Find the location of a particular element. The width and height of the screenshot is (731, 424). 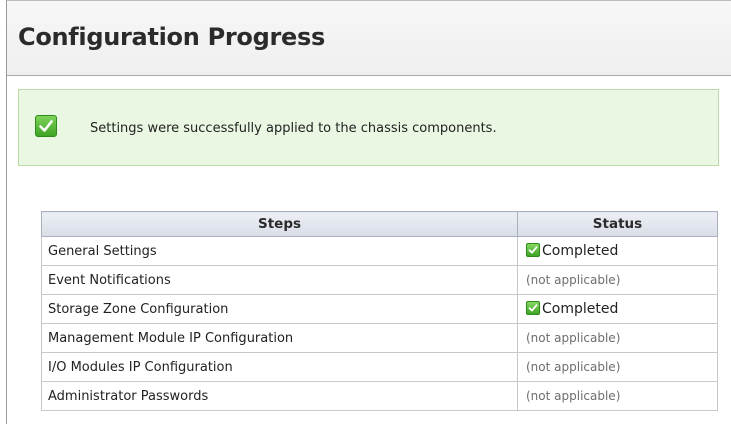

table-row: Event Notifications (not applicable) is located at coordinates (379, 280).